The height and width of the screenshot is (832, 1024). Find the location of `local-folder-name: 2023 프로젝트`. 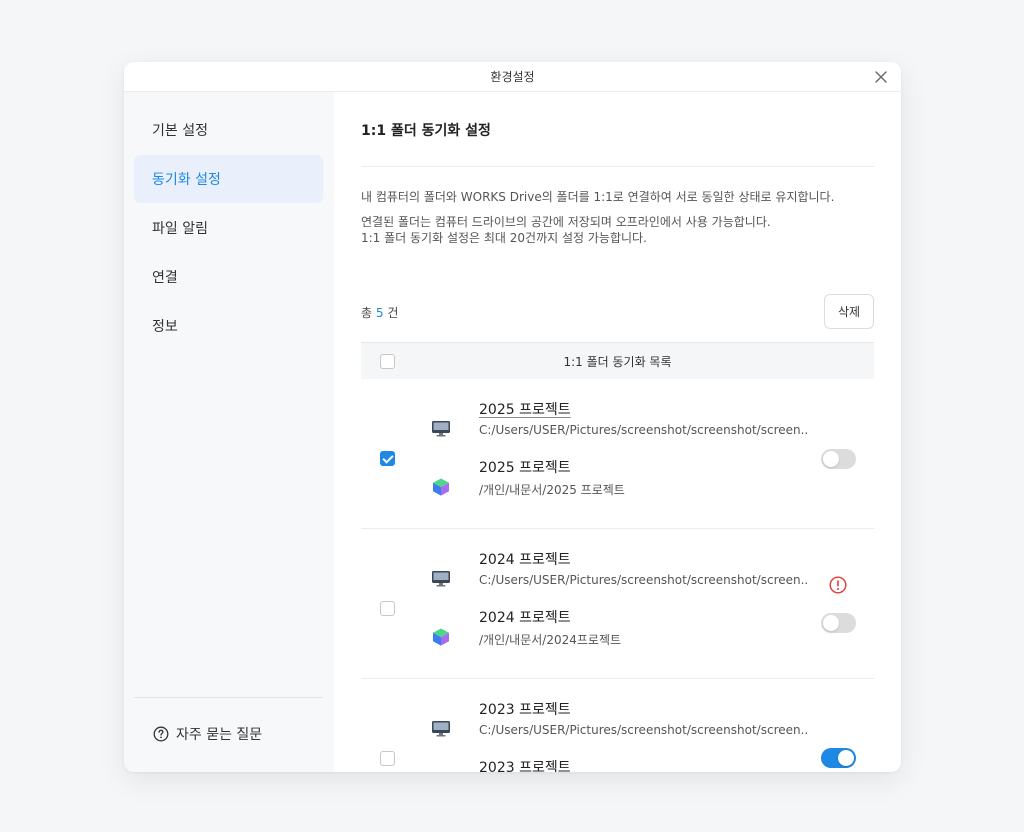

local-folder-name: 2023 프로젝트 is located at coordinates (525, 709).